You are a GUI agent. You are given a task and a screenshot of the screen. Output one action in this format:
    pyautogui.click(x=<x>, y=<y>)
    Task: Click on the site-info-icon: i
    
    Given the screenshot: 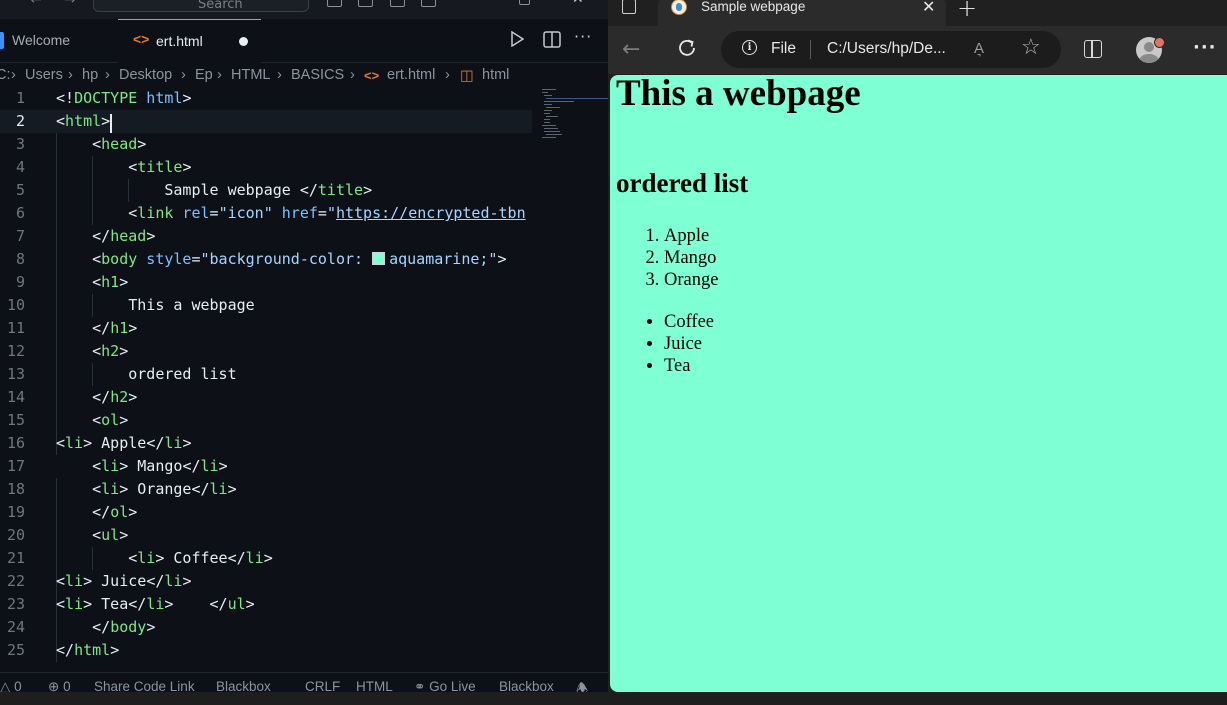 What is the action you would take?
    pyautogui.click(x=749, y=47)
    